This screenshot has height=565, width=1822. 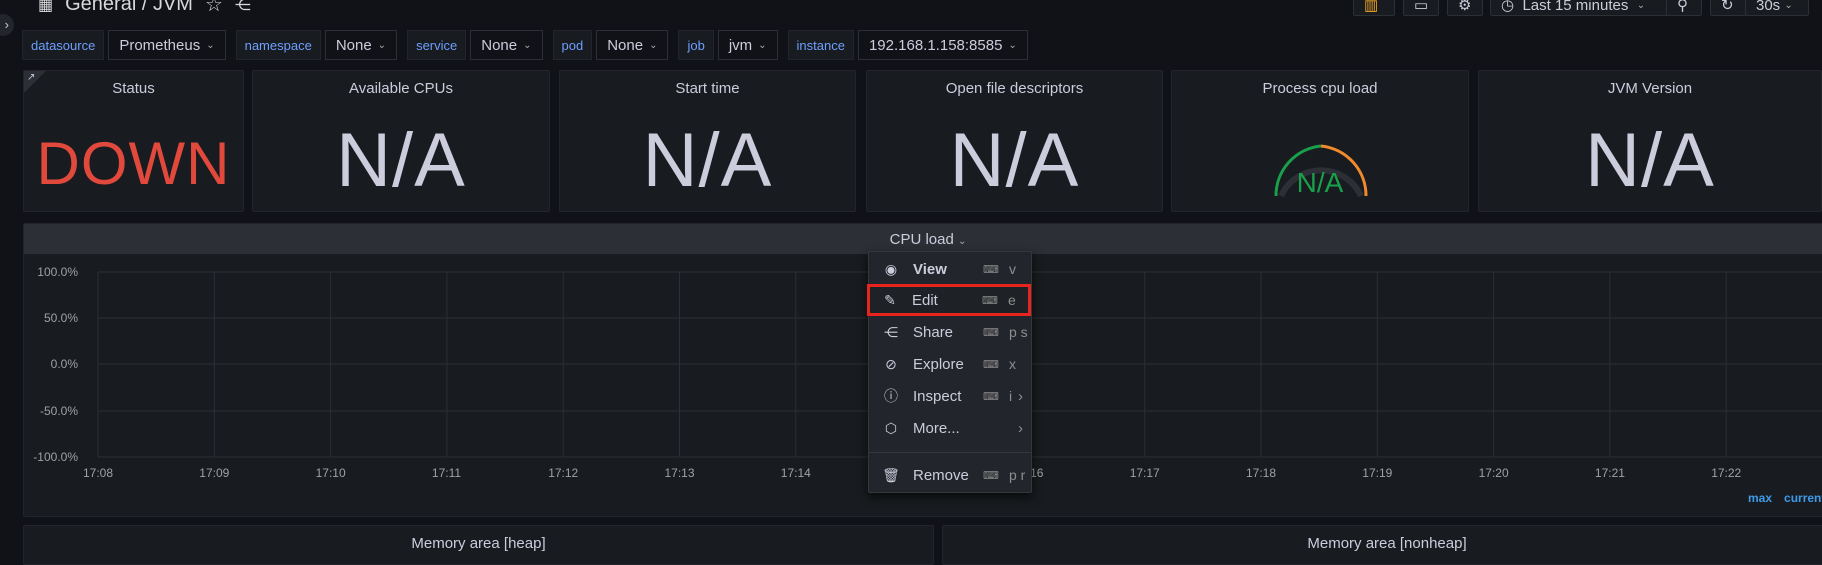 I want to click on menu-divider, so click(x=950, y=452).